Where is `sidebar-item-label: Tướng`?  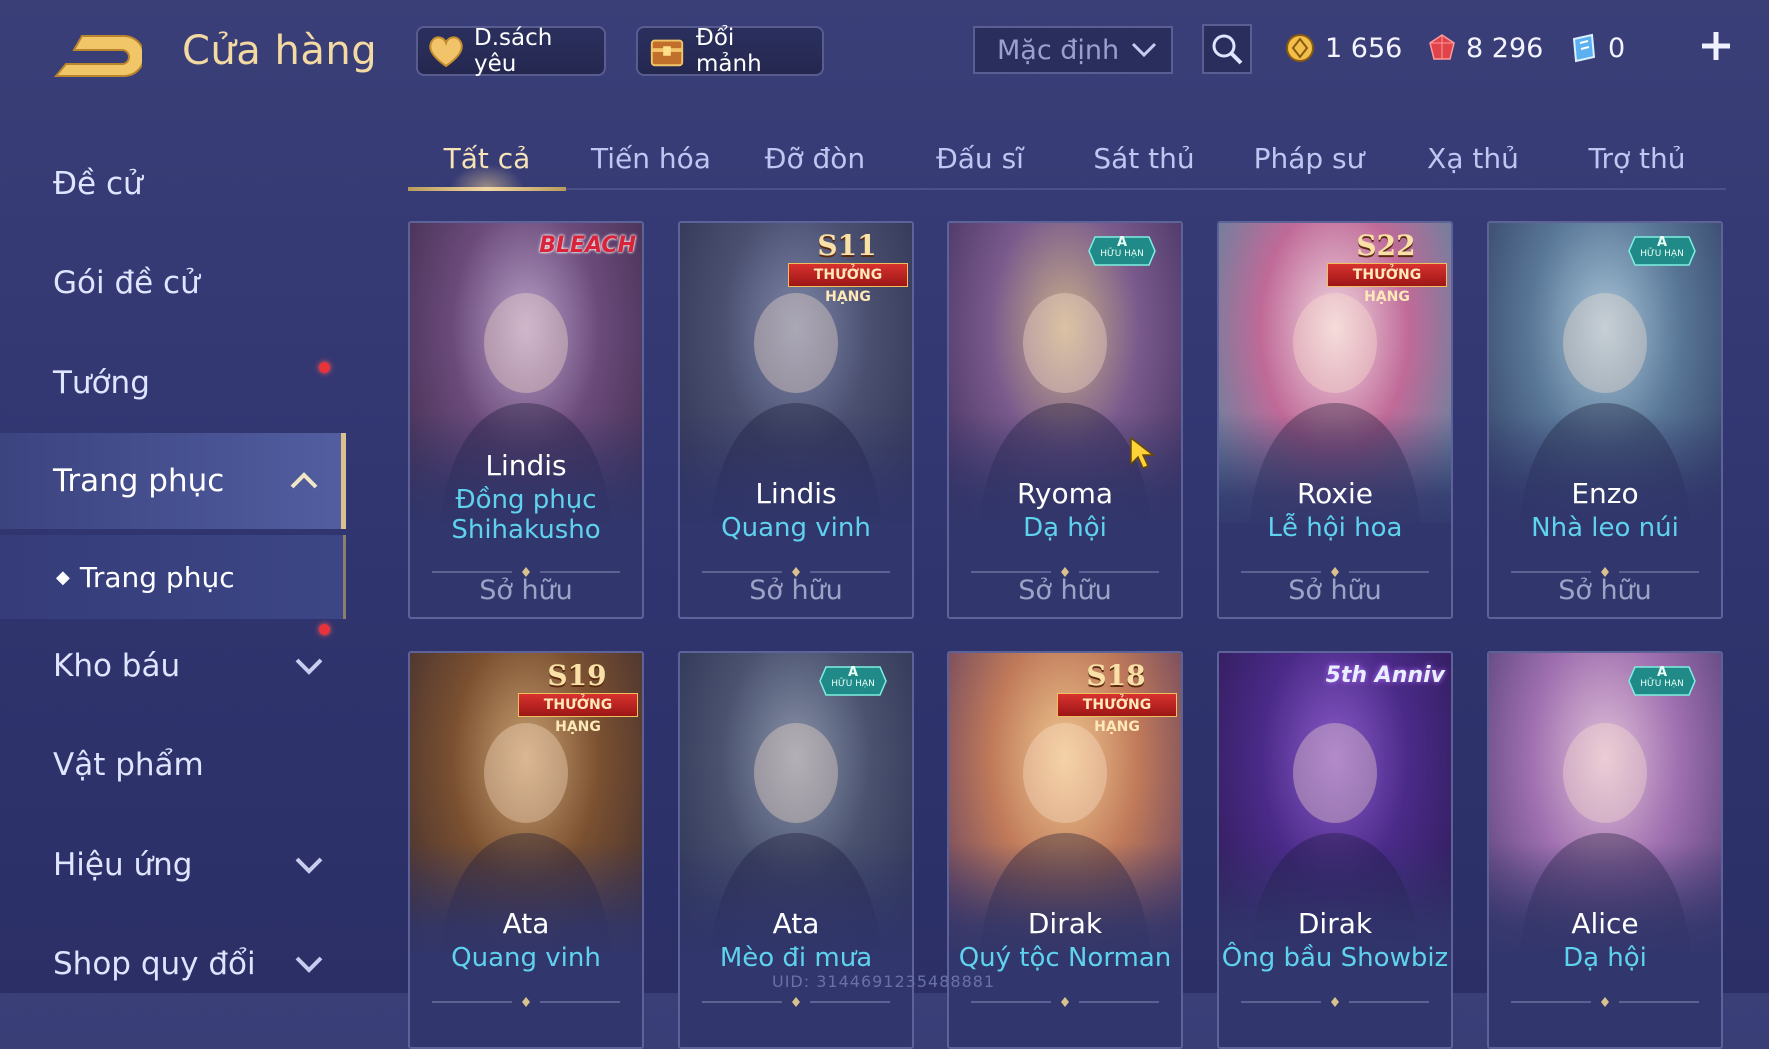 sidebar-item-label: Tướng is located at coordinates (101, 383).